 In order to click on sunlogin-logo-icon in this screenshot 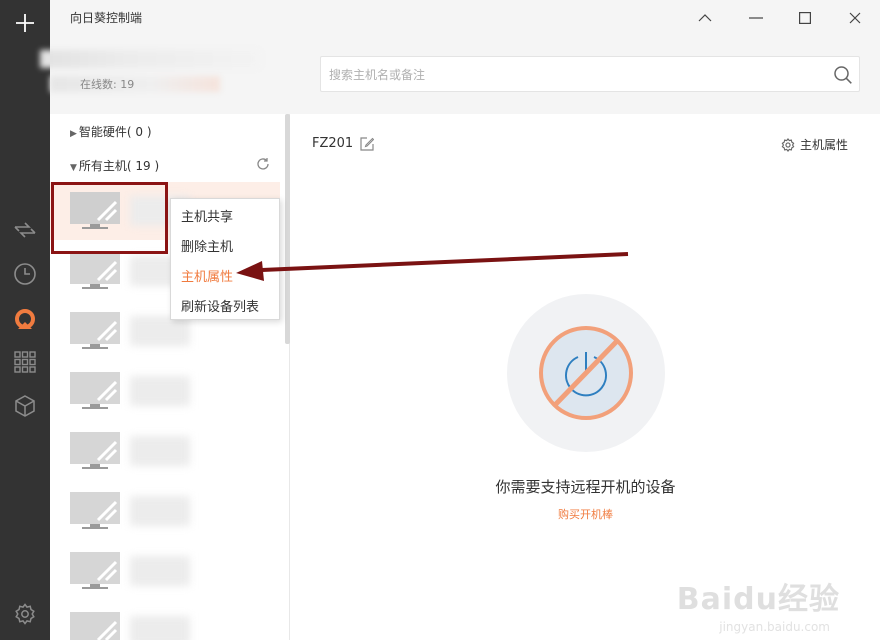, I will do `click(25, 320)`.